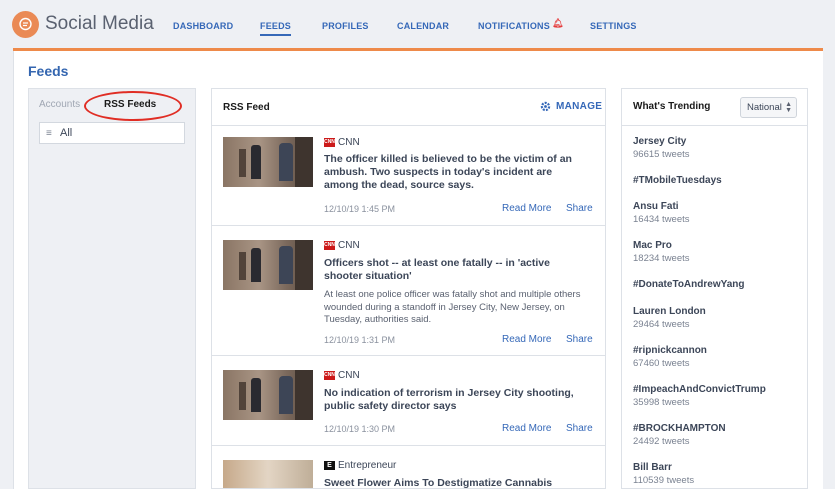 Image resolution: width=835 pixels, height=489 pixels. What do you see at coordinates (669, 311) in the screenshot?
I see `trend-name: Lauren London` at bounding box center [669, 311].